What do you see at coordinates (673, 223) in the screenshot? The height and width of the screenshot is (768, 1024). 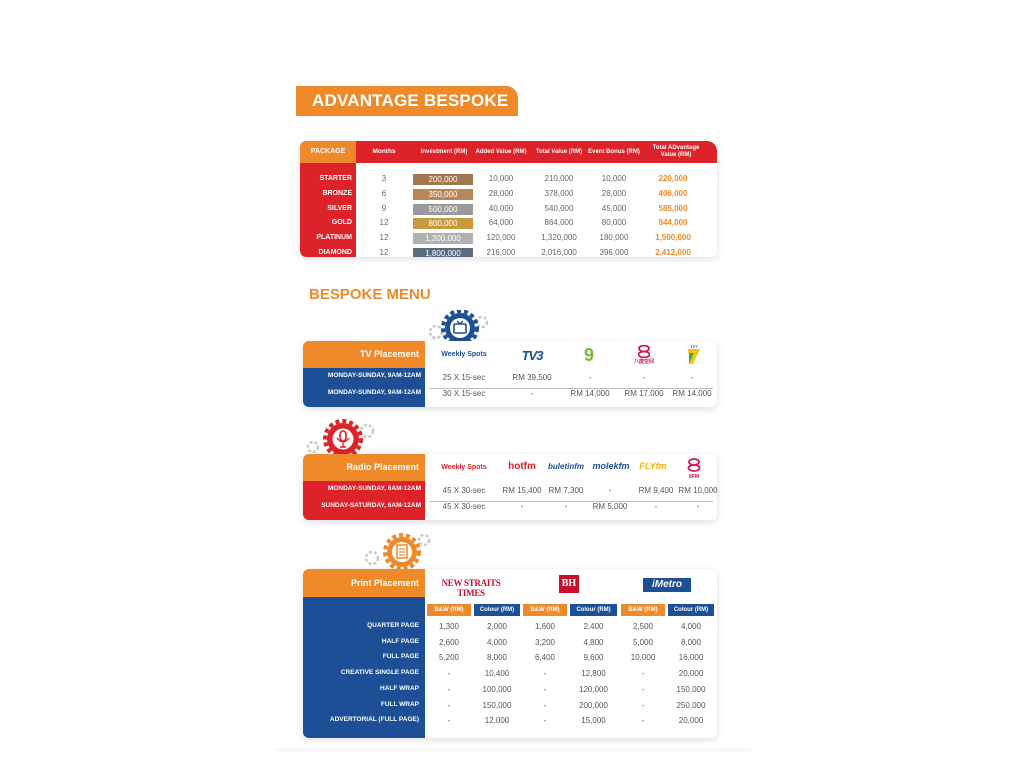 I see `package-total-advantage: 944,000` at bounding box center [673, 223].